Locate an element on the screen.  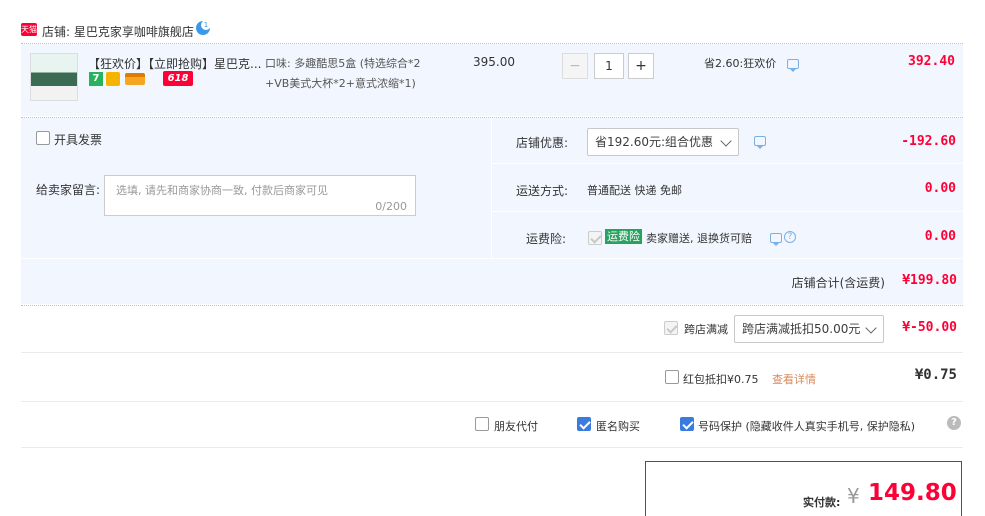
quantity-stepper: − 1 + is located at coordinates (609, 66).